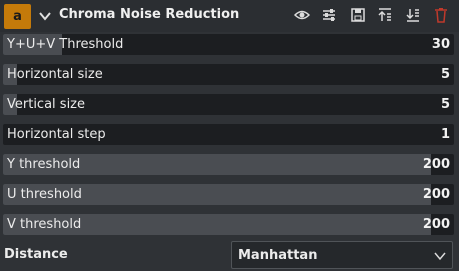  What do you see at coordinates (46, 104) in the screenshot?
I see `slider-label: Vertical size` at bounding box center [46, 104].